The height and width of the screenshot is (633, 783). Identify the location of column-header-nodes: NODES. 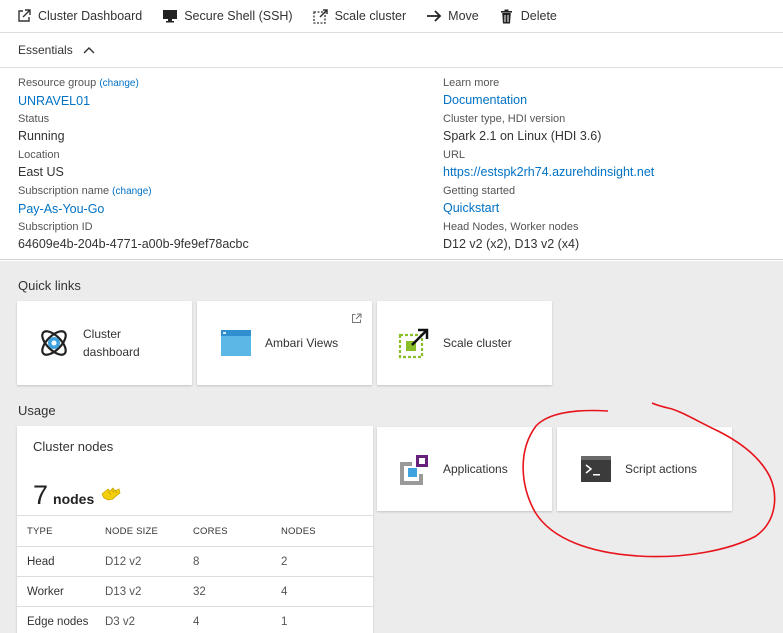
(327, 531).